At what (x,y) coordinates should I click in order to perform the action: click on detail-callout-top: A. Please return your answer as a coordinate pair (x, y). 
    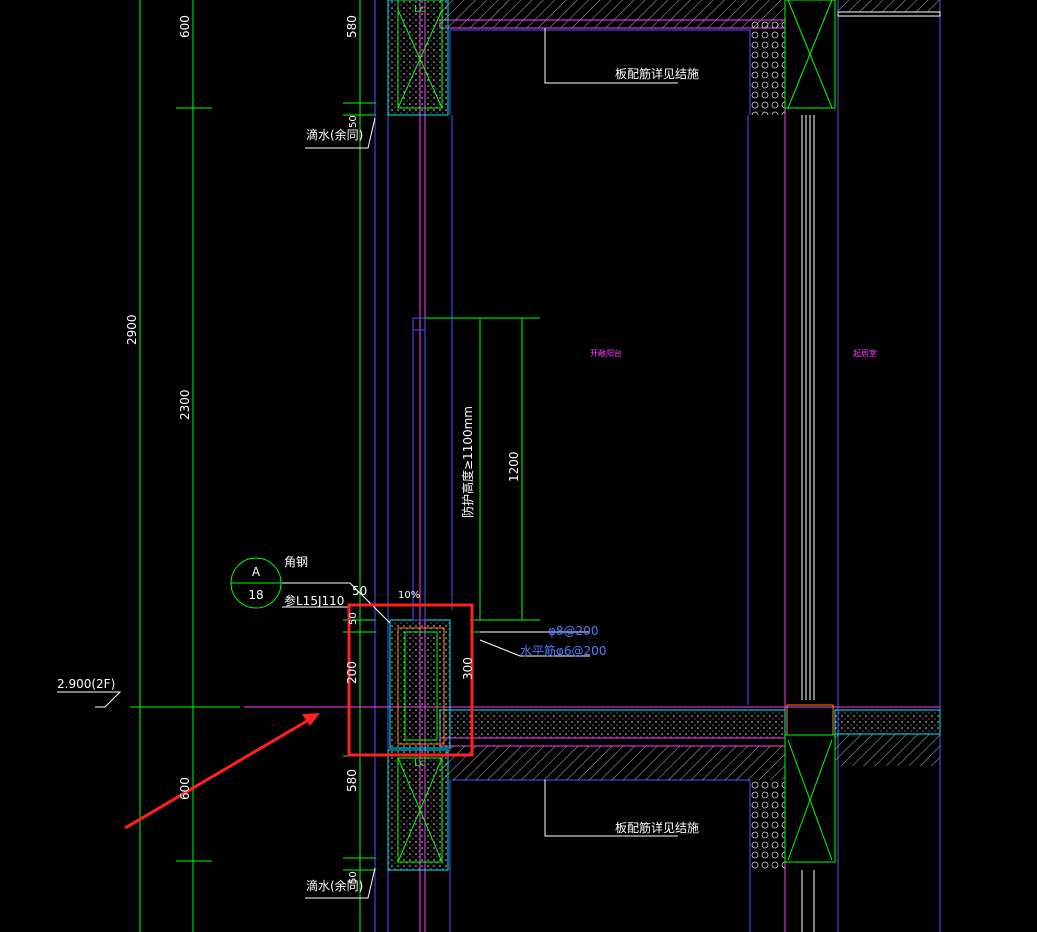
    Looking at the image, I should click on (256, 572).